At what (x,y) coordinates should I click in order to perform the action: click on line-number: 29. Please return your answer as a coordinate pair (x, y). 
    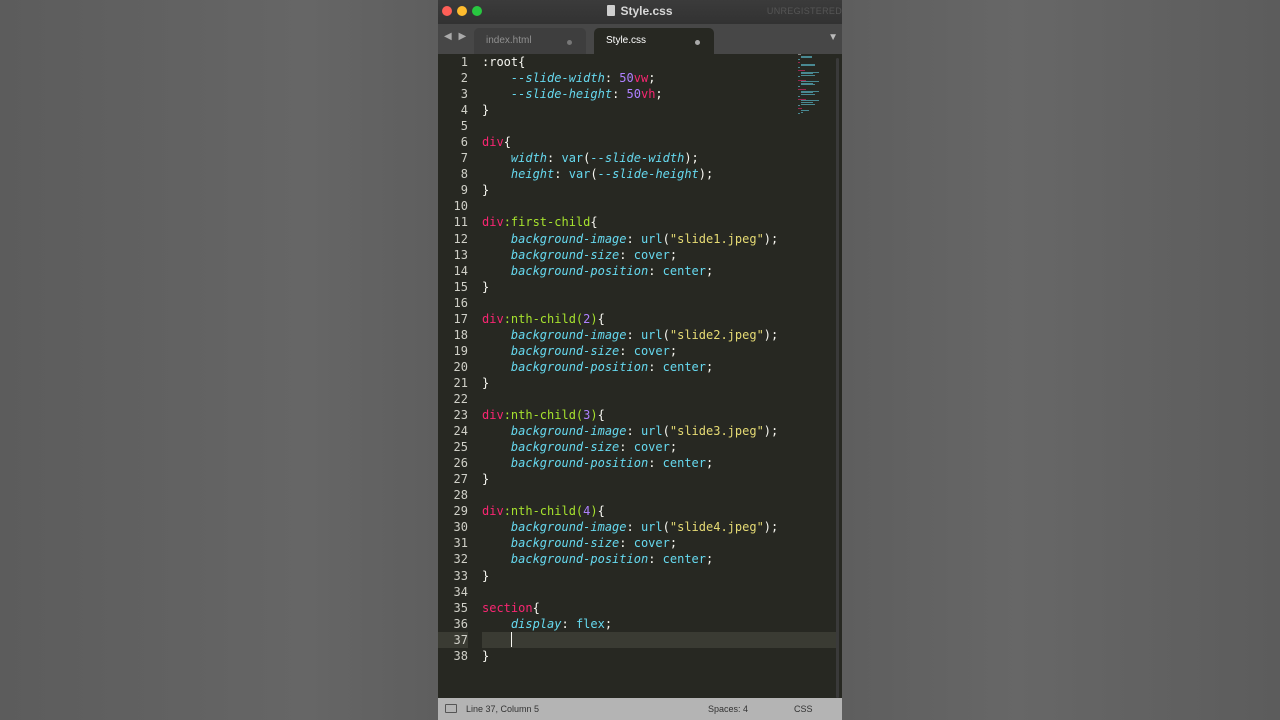
    Looking at the image, I should click on (460, 511).